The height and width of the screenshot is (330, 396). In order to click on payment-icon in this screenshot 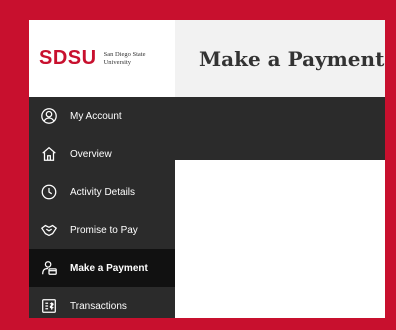, I will do `click(49, 268)`.